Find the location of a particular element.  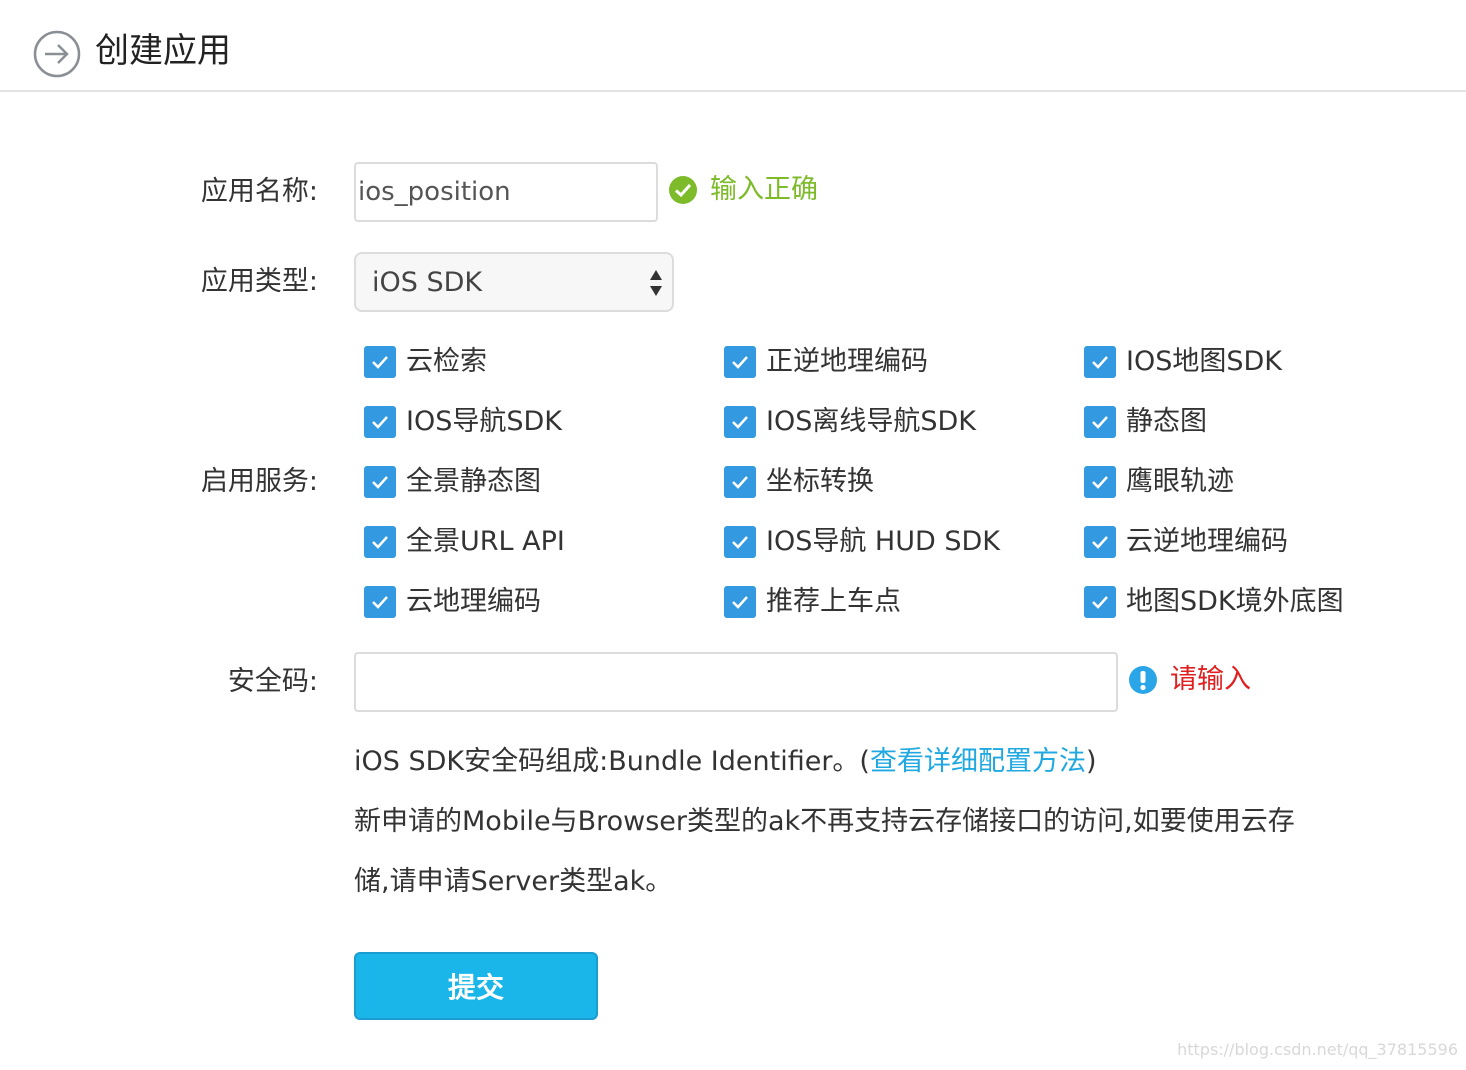

service-checkbox-cloud-reverse-geocoding: 云逆地理编码 is located at coordinates (1186, 542).